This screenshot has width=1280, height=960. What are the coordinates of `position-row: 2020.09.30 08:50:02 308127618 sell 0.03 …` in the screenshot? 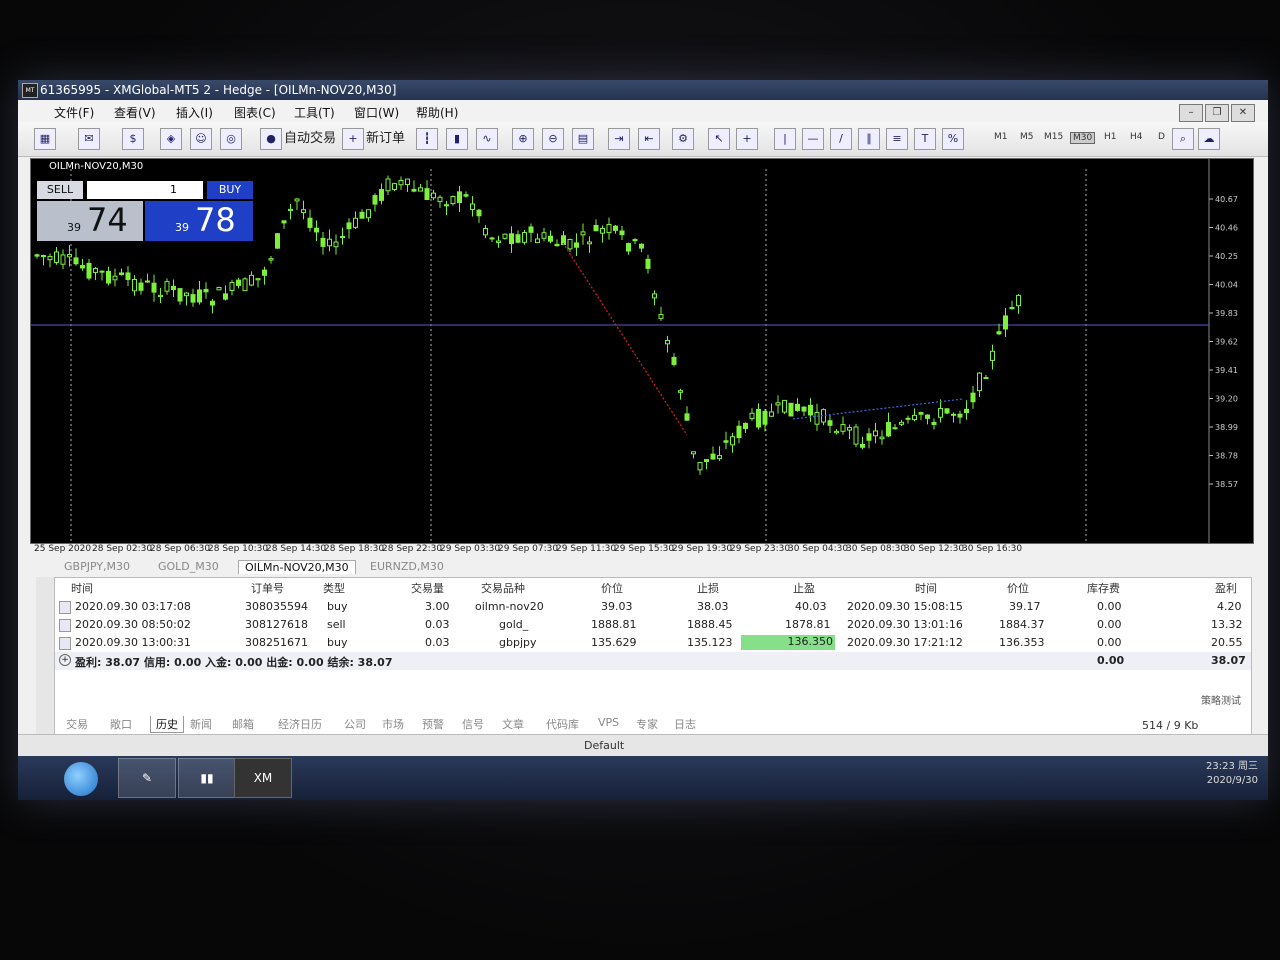 It's located at (653, 625).